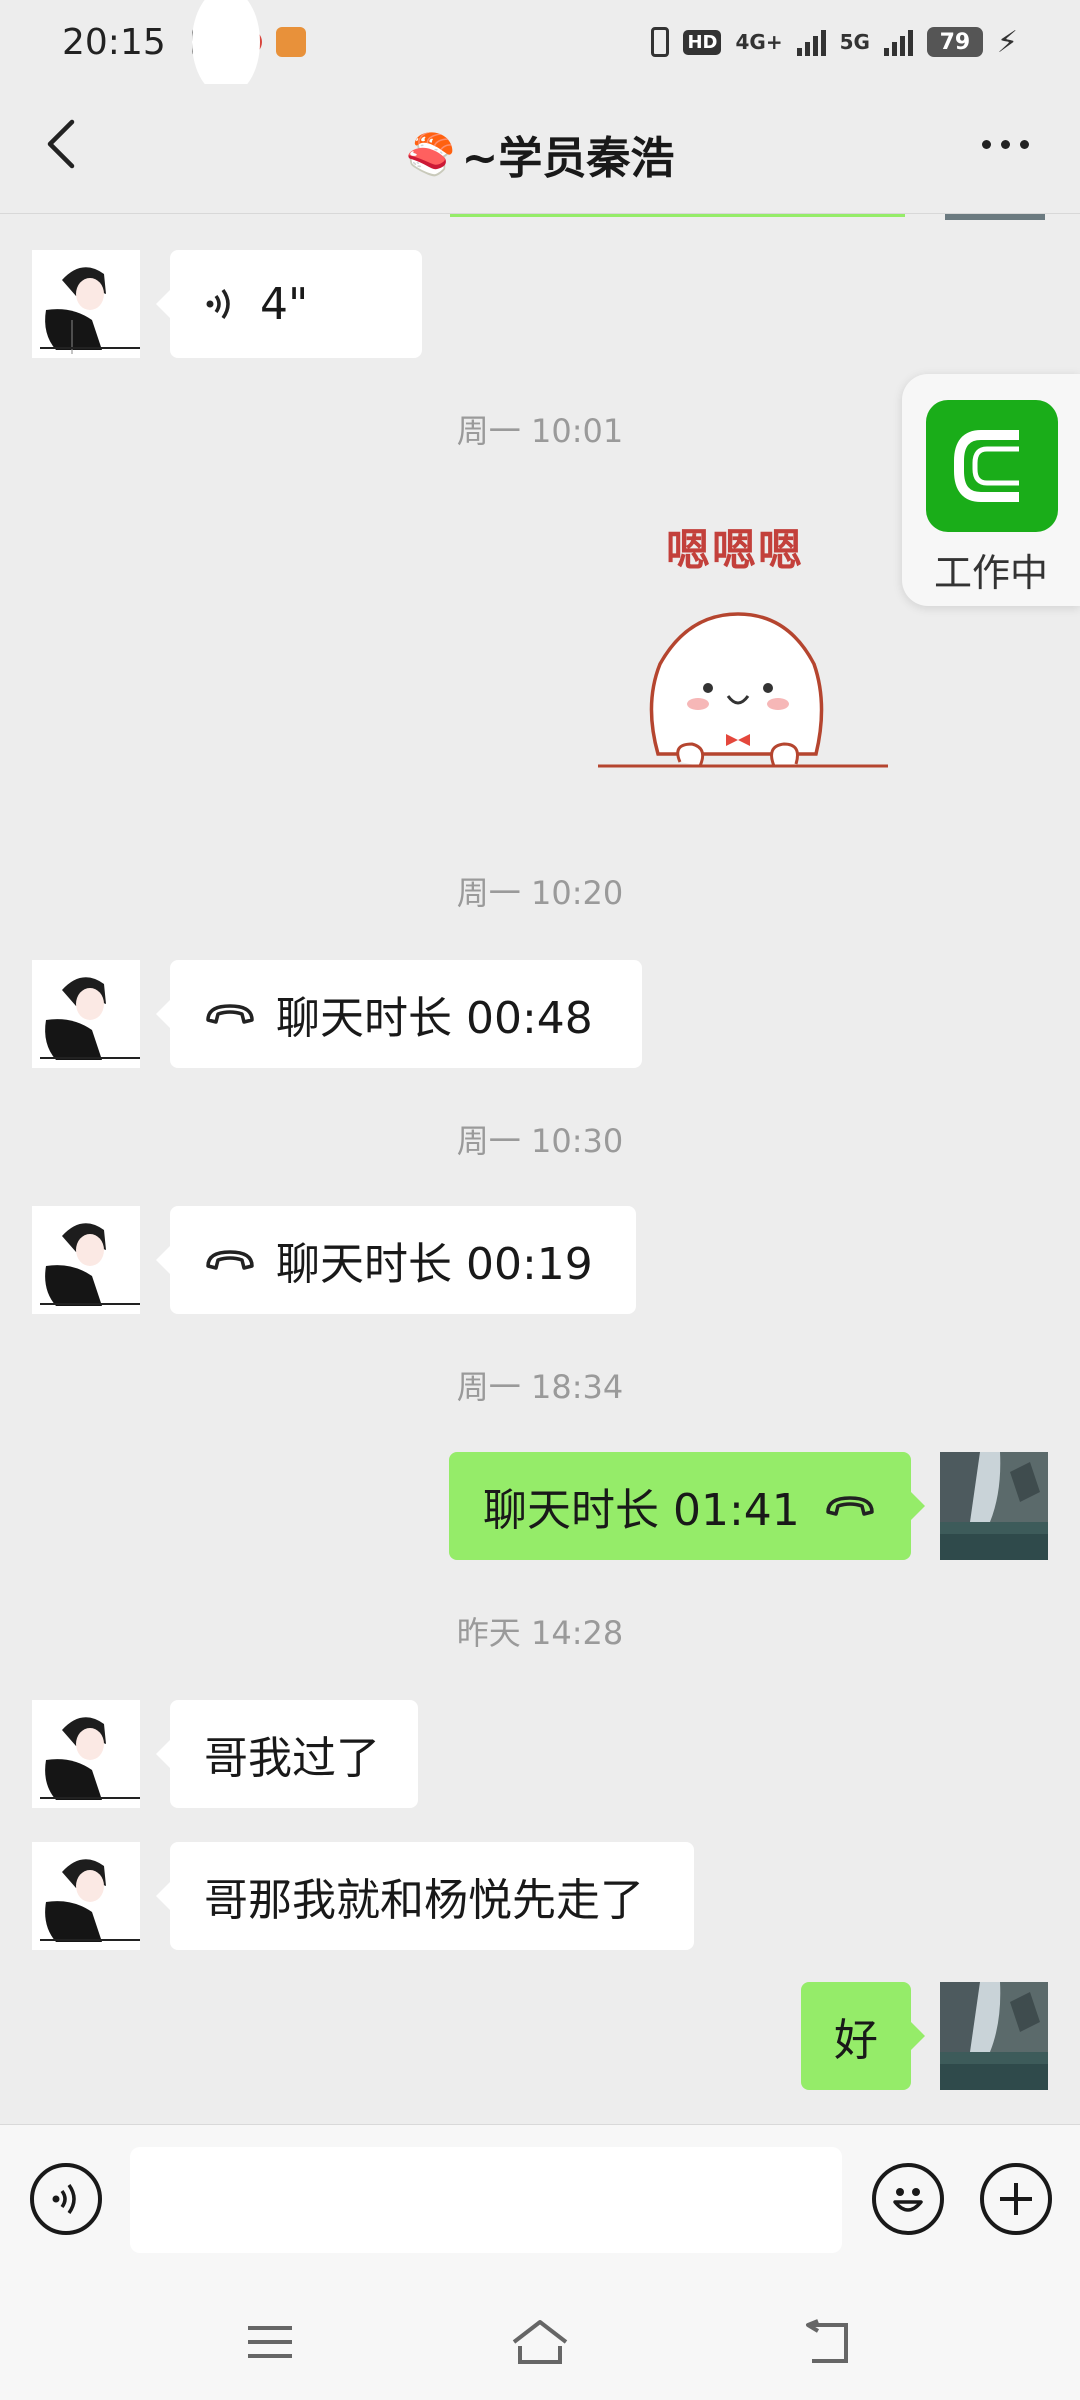 This screenshot has height=2400, width=1080. I want to click on voice-input-button, so click(66, 2199).